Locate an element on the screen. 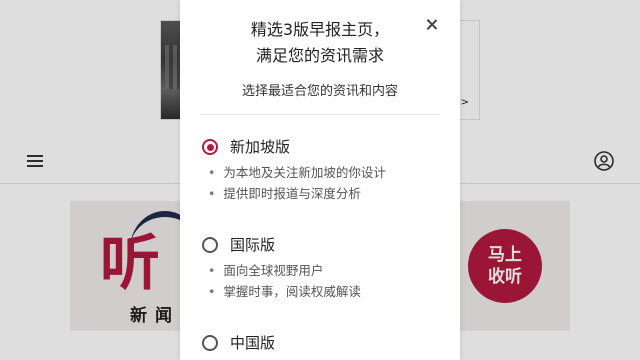 This screenshot has height=360, width=640. radio-singapore is located at coordinates (210, 147).